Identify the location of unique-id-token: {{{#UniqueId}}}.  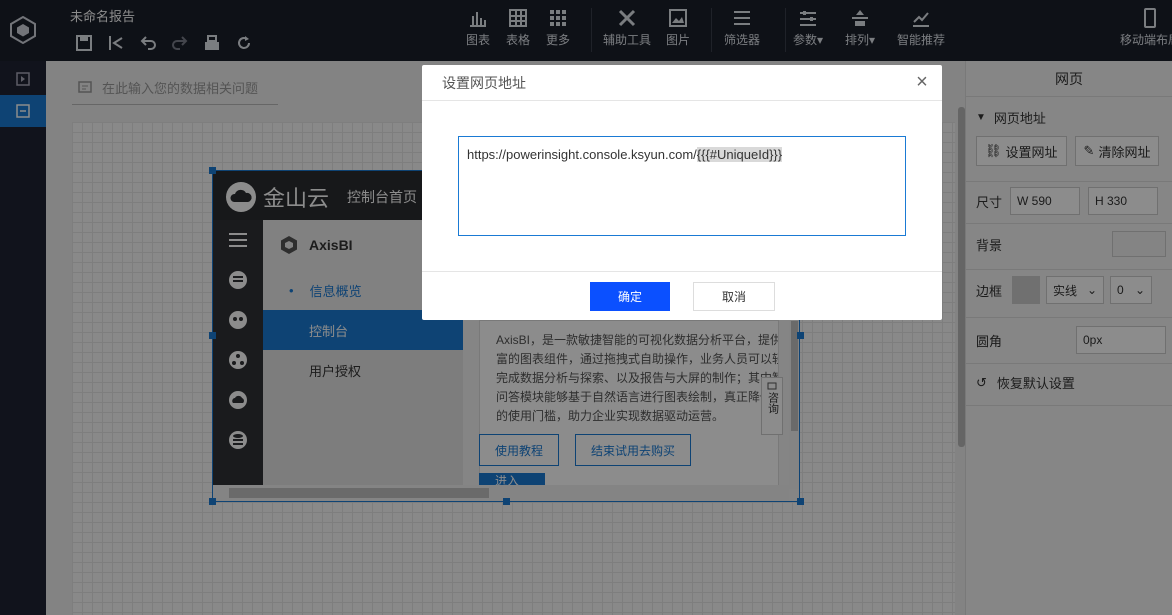
(739, 154).